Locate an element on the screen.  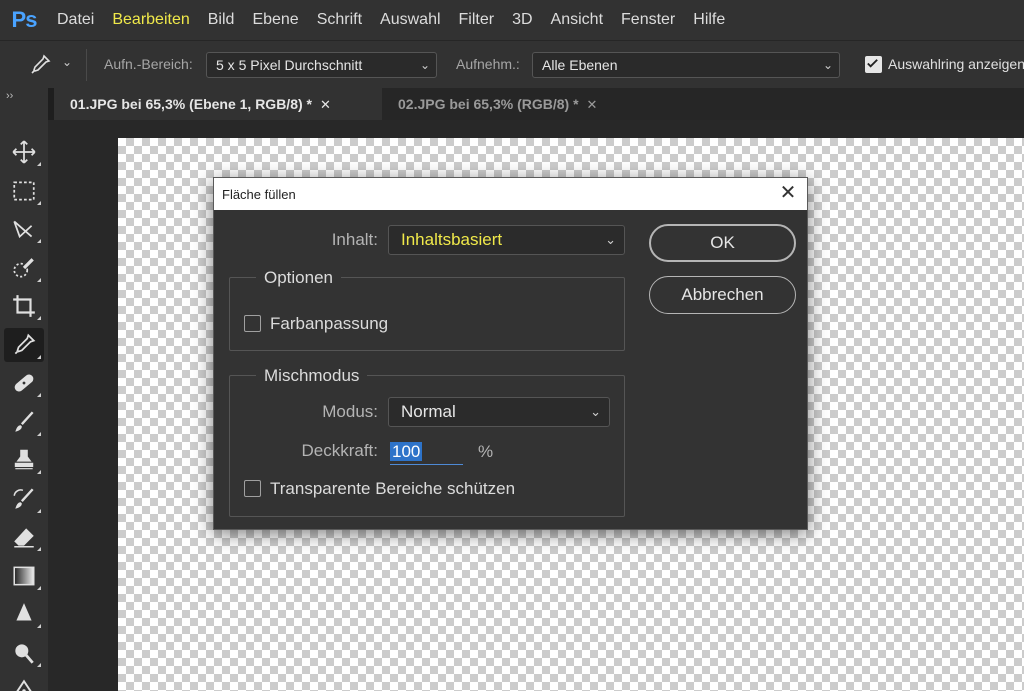
mode-value: Normal is located at coordinates (428, 411).